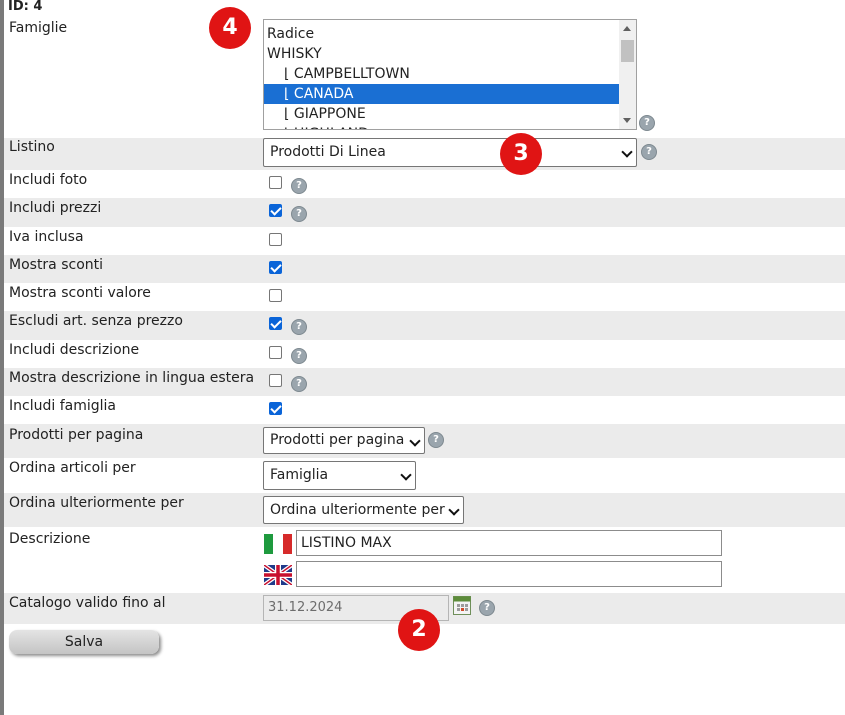 The width and height of the screenshot is (845, 715). I want to click on scroll-down-icon, so click(627, 120).